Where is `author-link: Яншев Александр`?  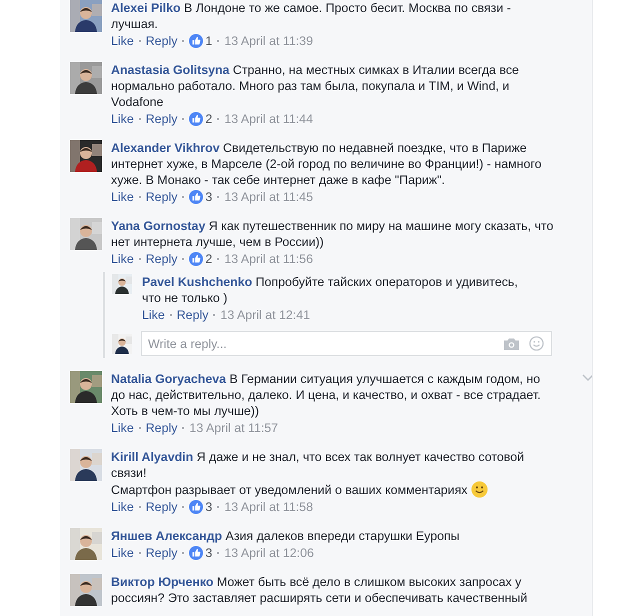
author-link: Яншев Александр is located at coordinates (166, 536).